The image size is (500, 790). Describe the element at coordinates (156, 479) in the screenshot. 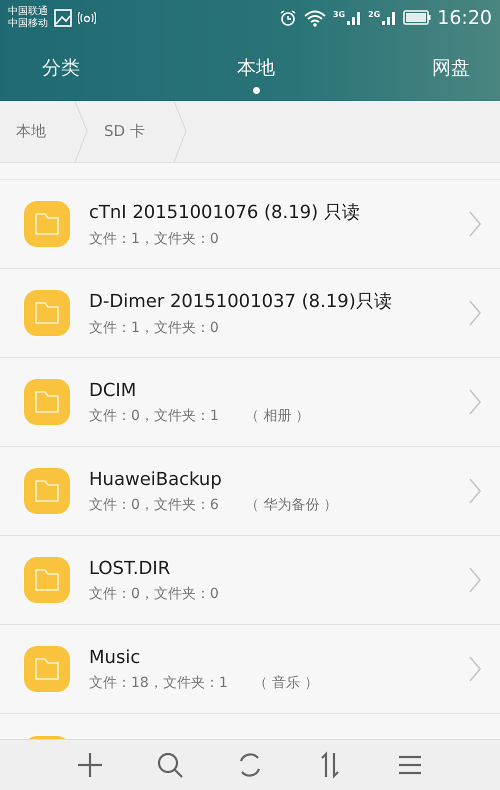

I see `folder-name: HuaweiBackup` at that location.